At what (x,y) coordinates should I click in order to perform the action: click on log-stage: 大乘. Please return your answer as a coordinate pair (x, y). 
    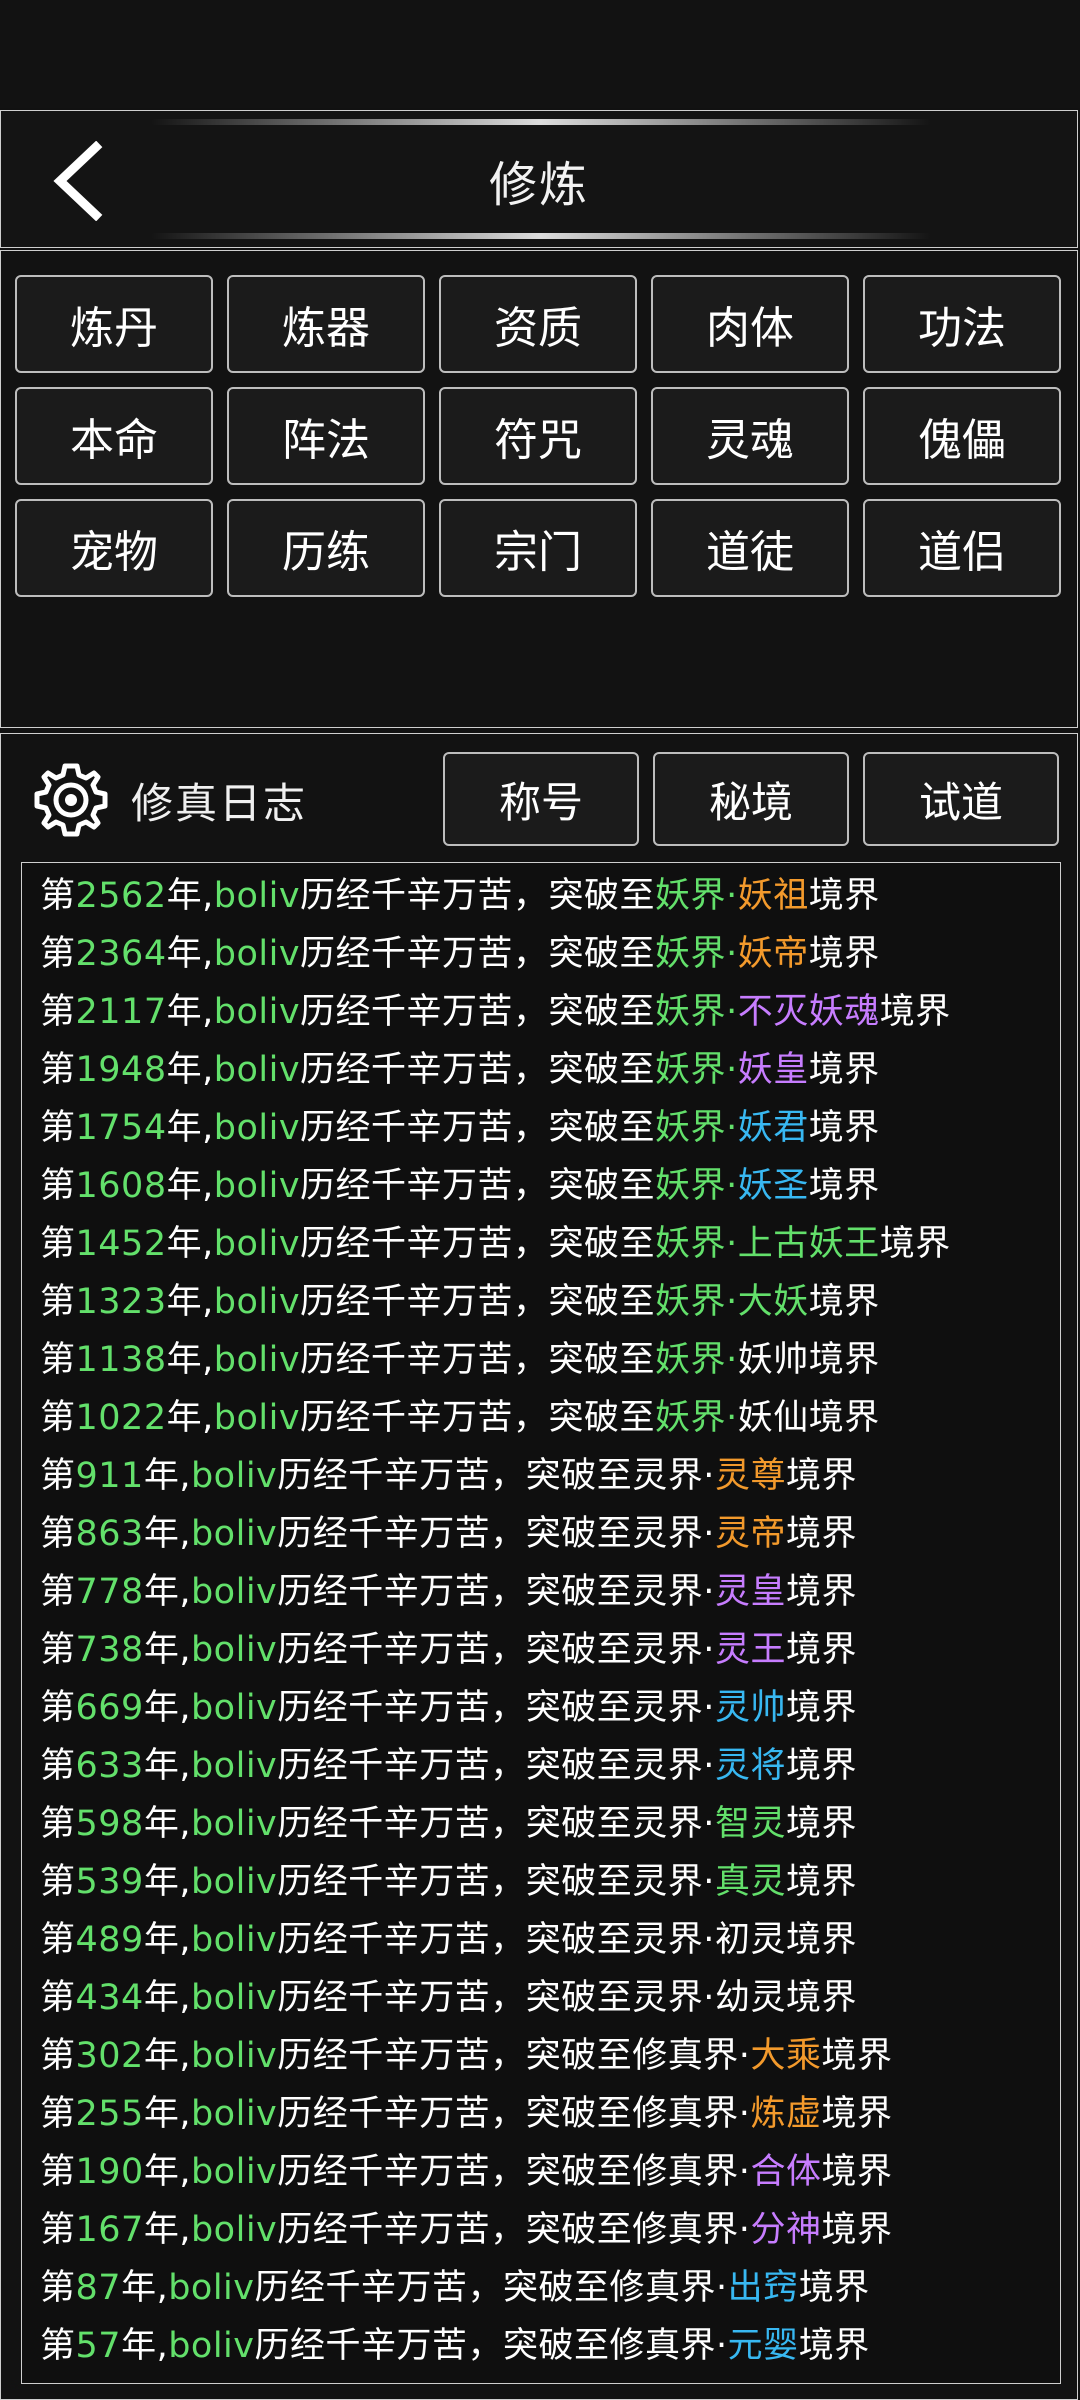
    Looking at the image, I should click on (786, 2056).